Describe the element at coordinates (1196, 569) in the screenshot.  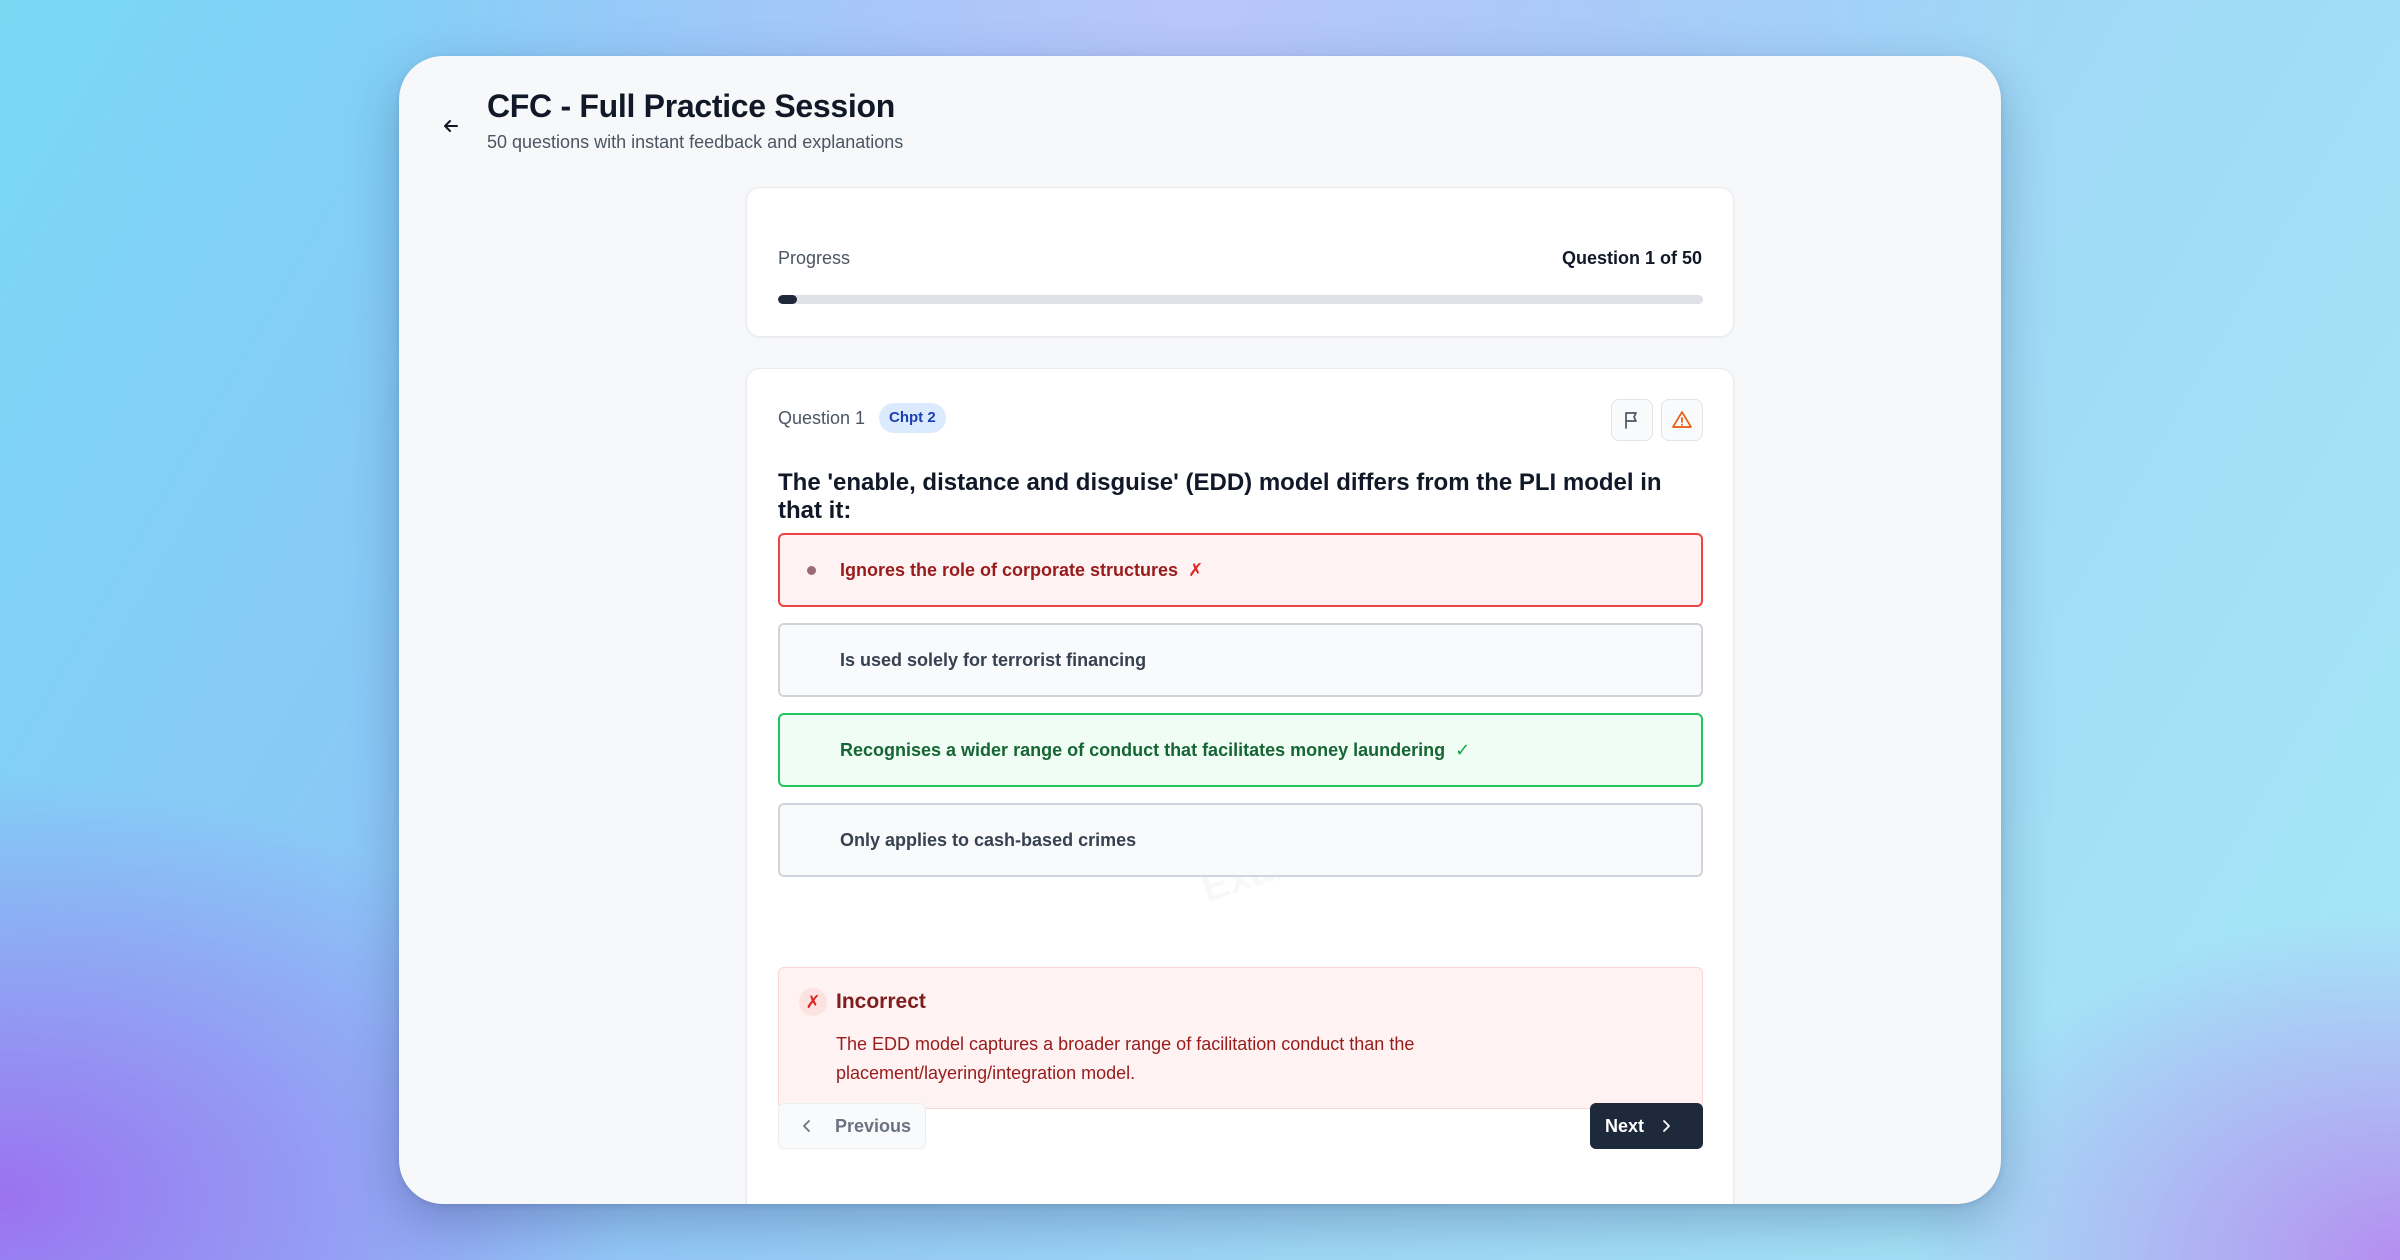
I see `wrong-mark-icon: ✗` at that location.